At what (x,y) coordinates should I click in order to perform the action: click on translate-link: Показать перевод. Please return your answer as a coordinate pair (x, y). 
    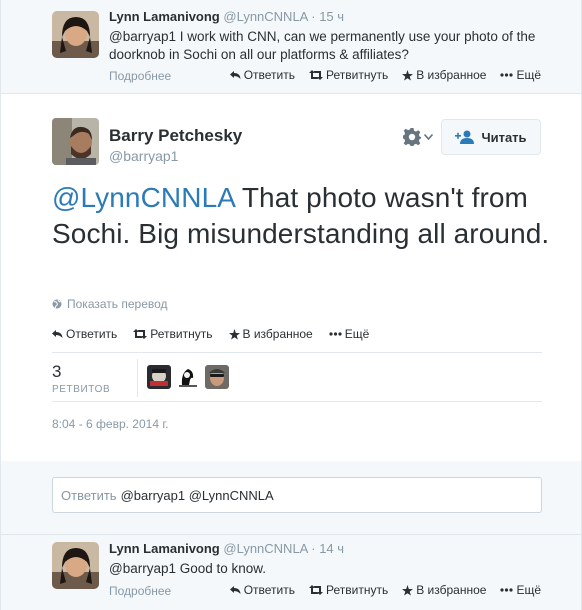
    Looking at the image, I should click on (110, 304).